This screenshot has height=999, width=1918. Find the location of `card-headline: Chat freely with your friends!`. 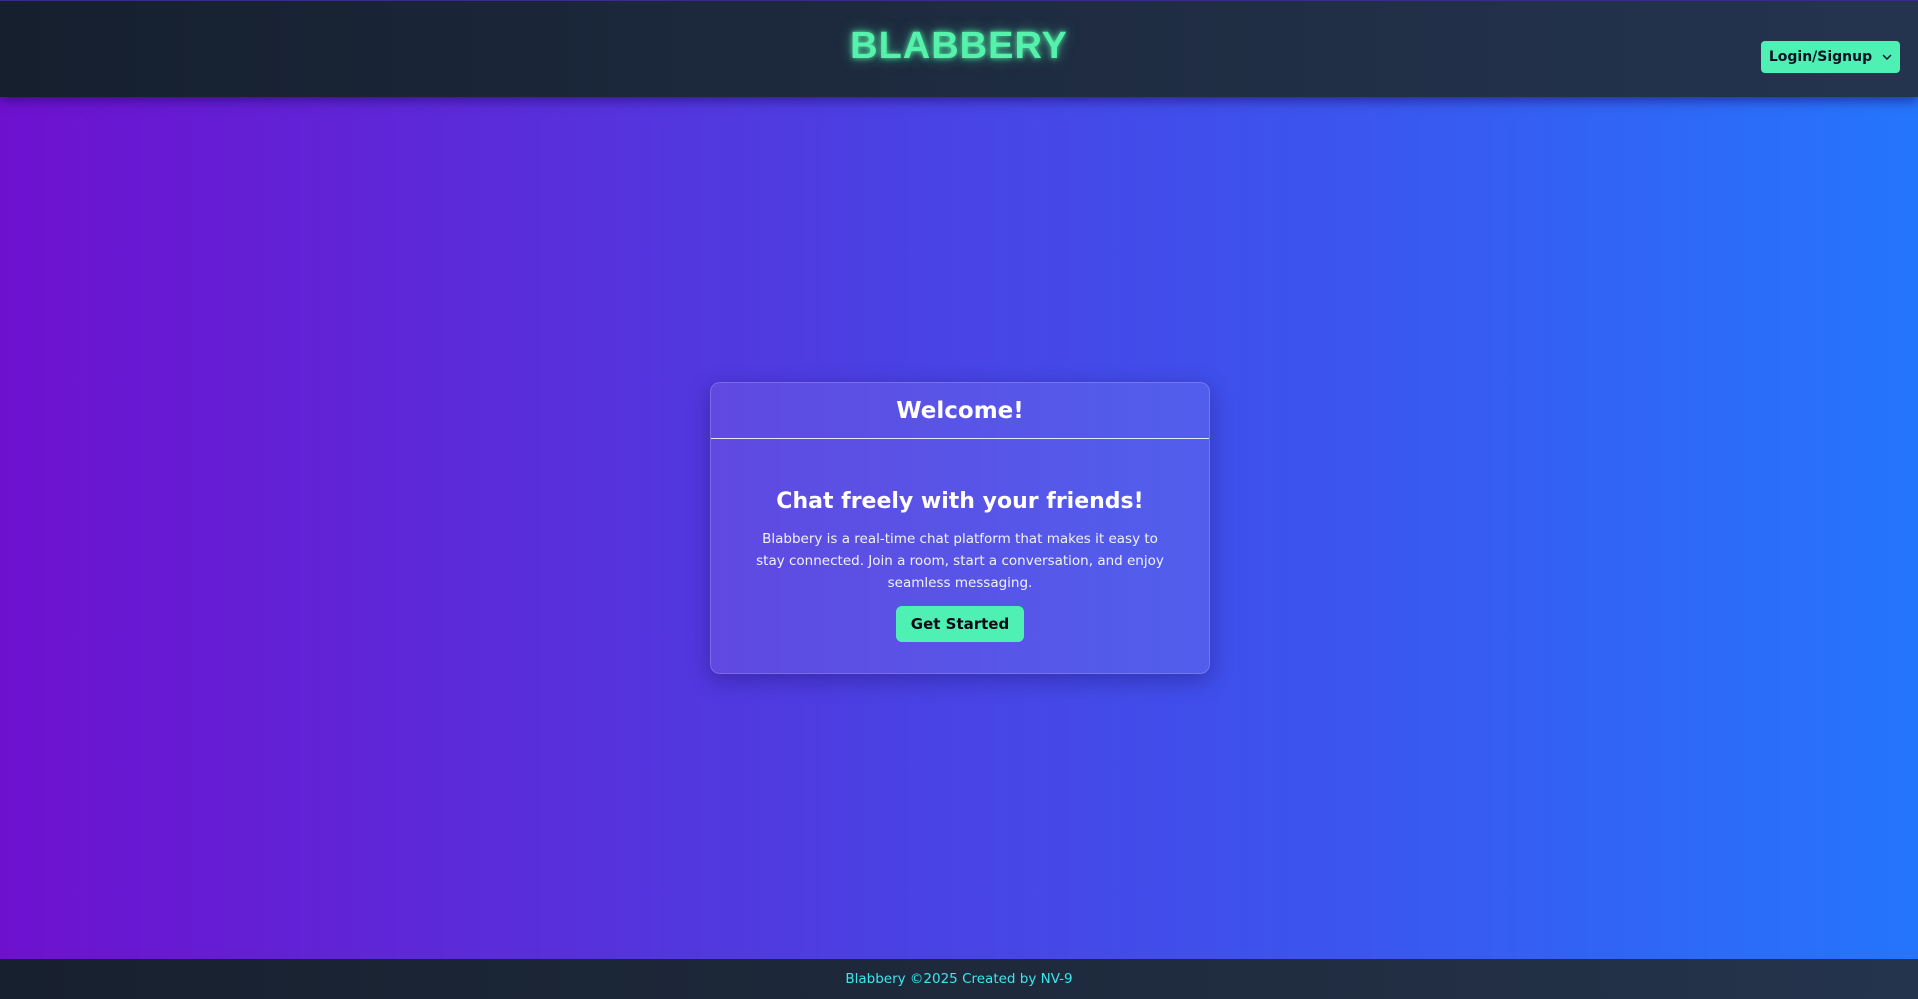

card-headline: Chat freely with your friends! is located at coordinates (960, 501).